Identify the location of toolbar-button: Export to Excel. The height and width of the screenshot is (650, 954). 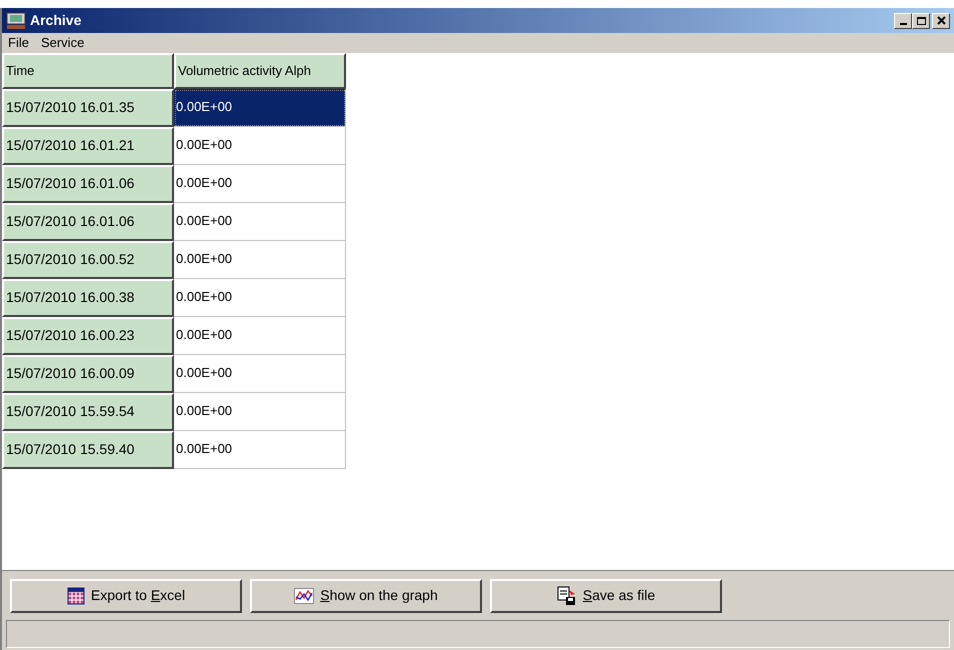
(126, 595).